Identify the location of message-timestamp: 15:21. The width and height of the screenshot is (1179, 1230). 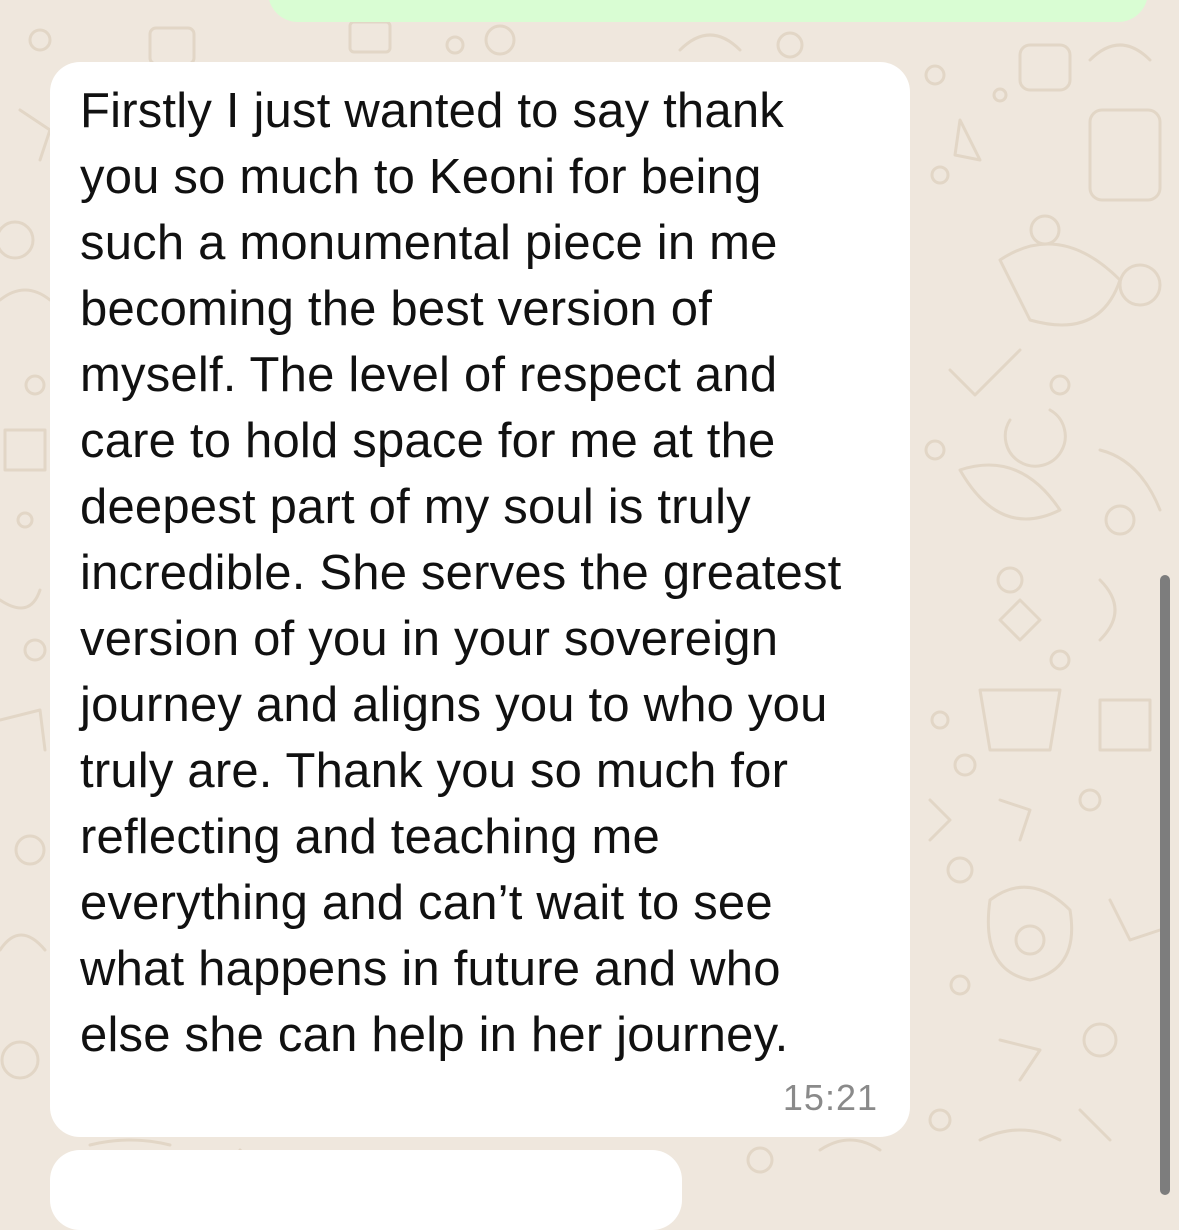
(830, 1097).